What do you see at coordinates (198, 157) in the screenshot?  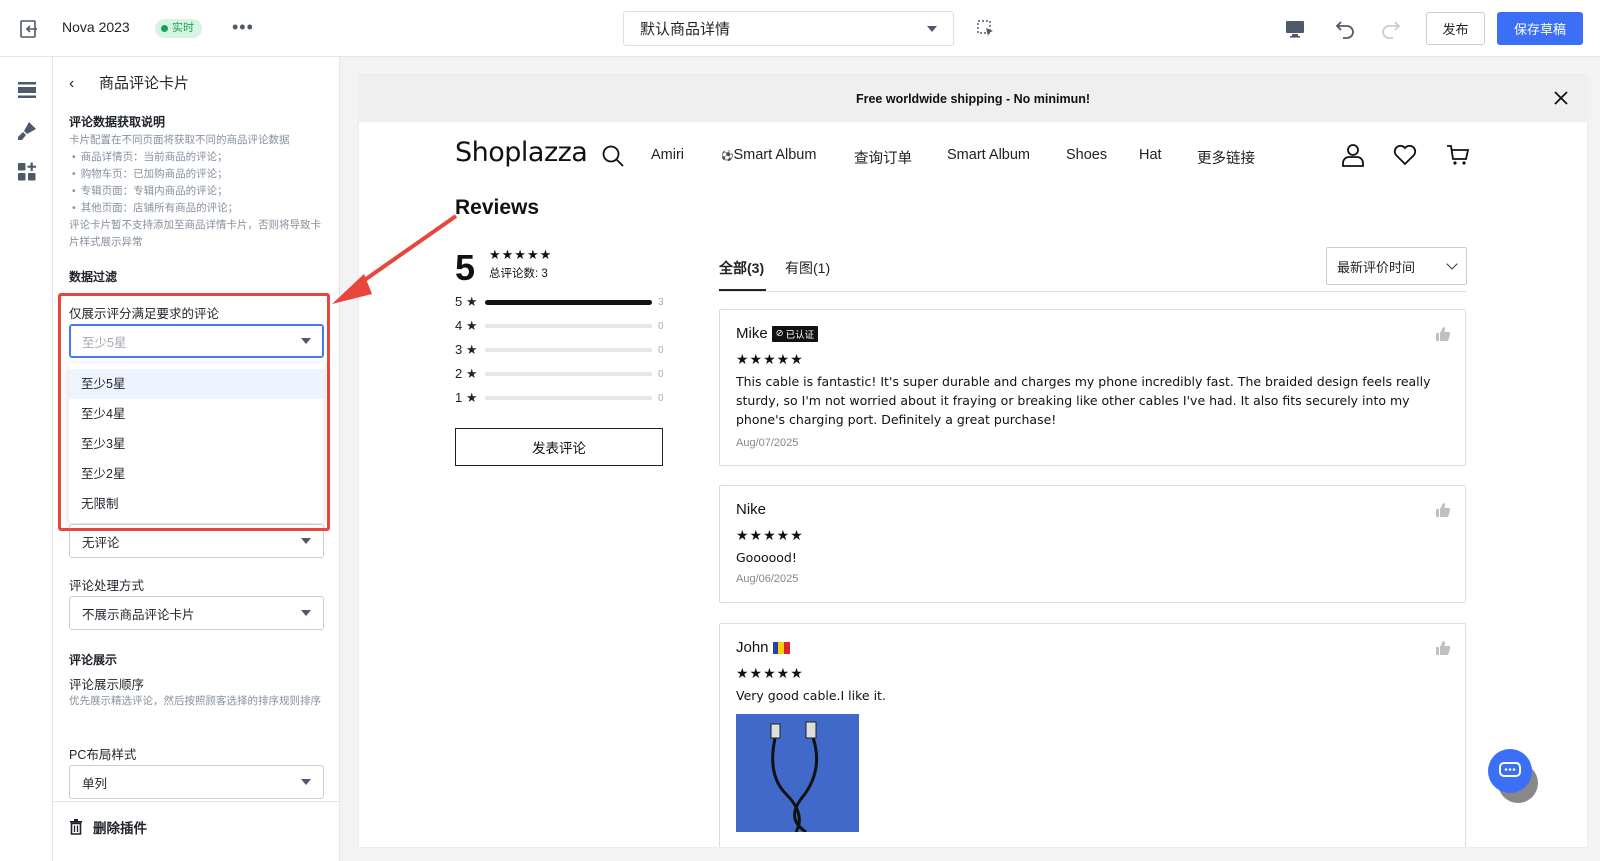 I see `info-item: 商品详情页：当前商品的评论；` at bounding box center [198, 157].